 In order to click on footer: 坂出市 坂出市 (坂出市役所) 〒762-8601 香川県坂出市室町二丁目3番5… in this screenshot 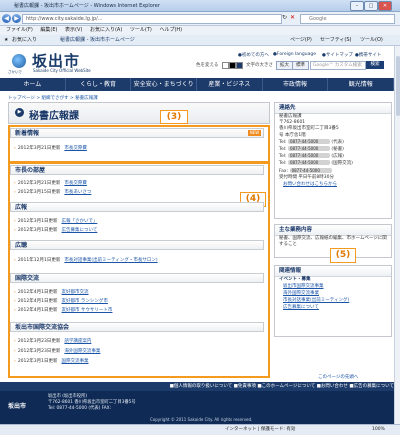, I will do `click(197, 407)`.